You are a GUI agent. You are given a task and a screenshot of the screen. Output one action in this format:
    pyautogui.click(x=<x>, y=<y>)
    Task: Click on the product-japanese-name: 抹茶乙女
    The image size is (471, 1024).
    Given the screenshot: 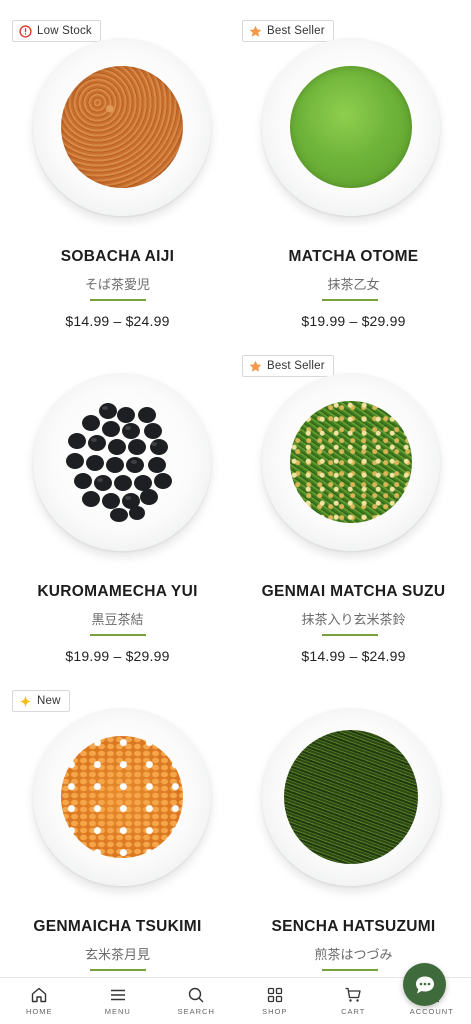 What is the action you would take?
    pyautogui.click(x=353, y=285)
    